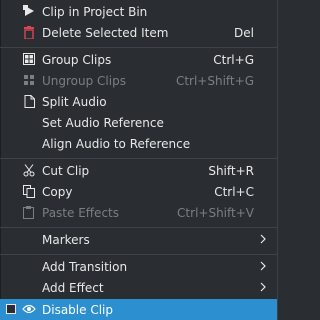 Image resolution: width=320 pixels, height=320 pixels. I want to click on menu-item-shortcut: Ctrl+G, so click(233, 59).